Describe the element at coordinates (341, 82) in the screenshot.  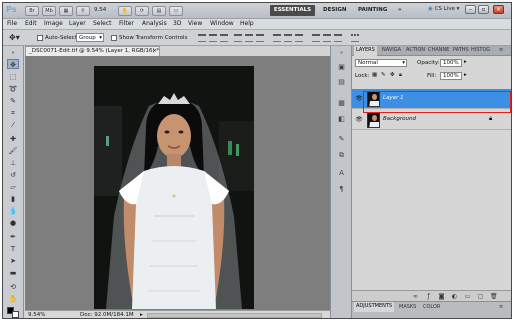
I see `history-panel-icon: ▤` at that location.